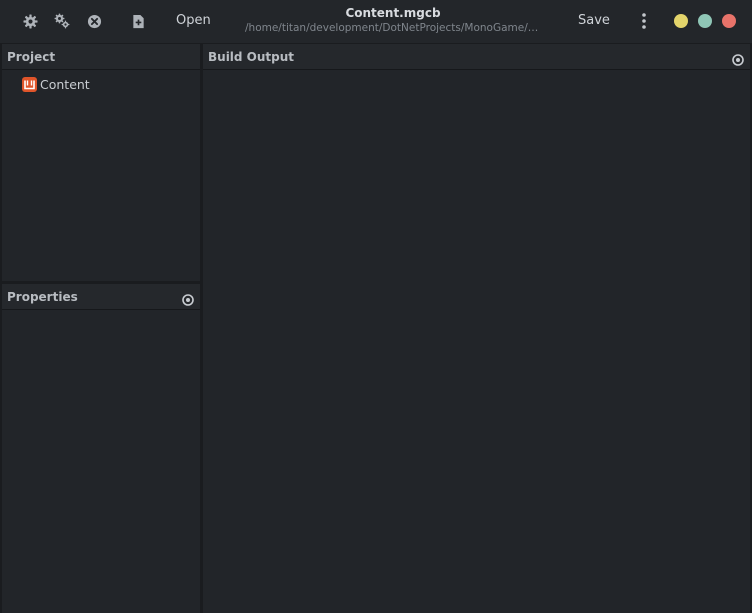 This screenshot has width=752, height=613. What do you see at coordinates (29, 84) in the screenshot?
I see `monogame-icon` at bounding box center [29, 84].